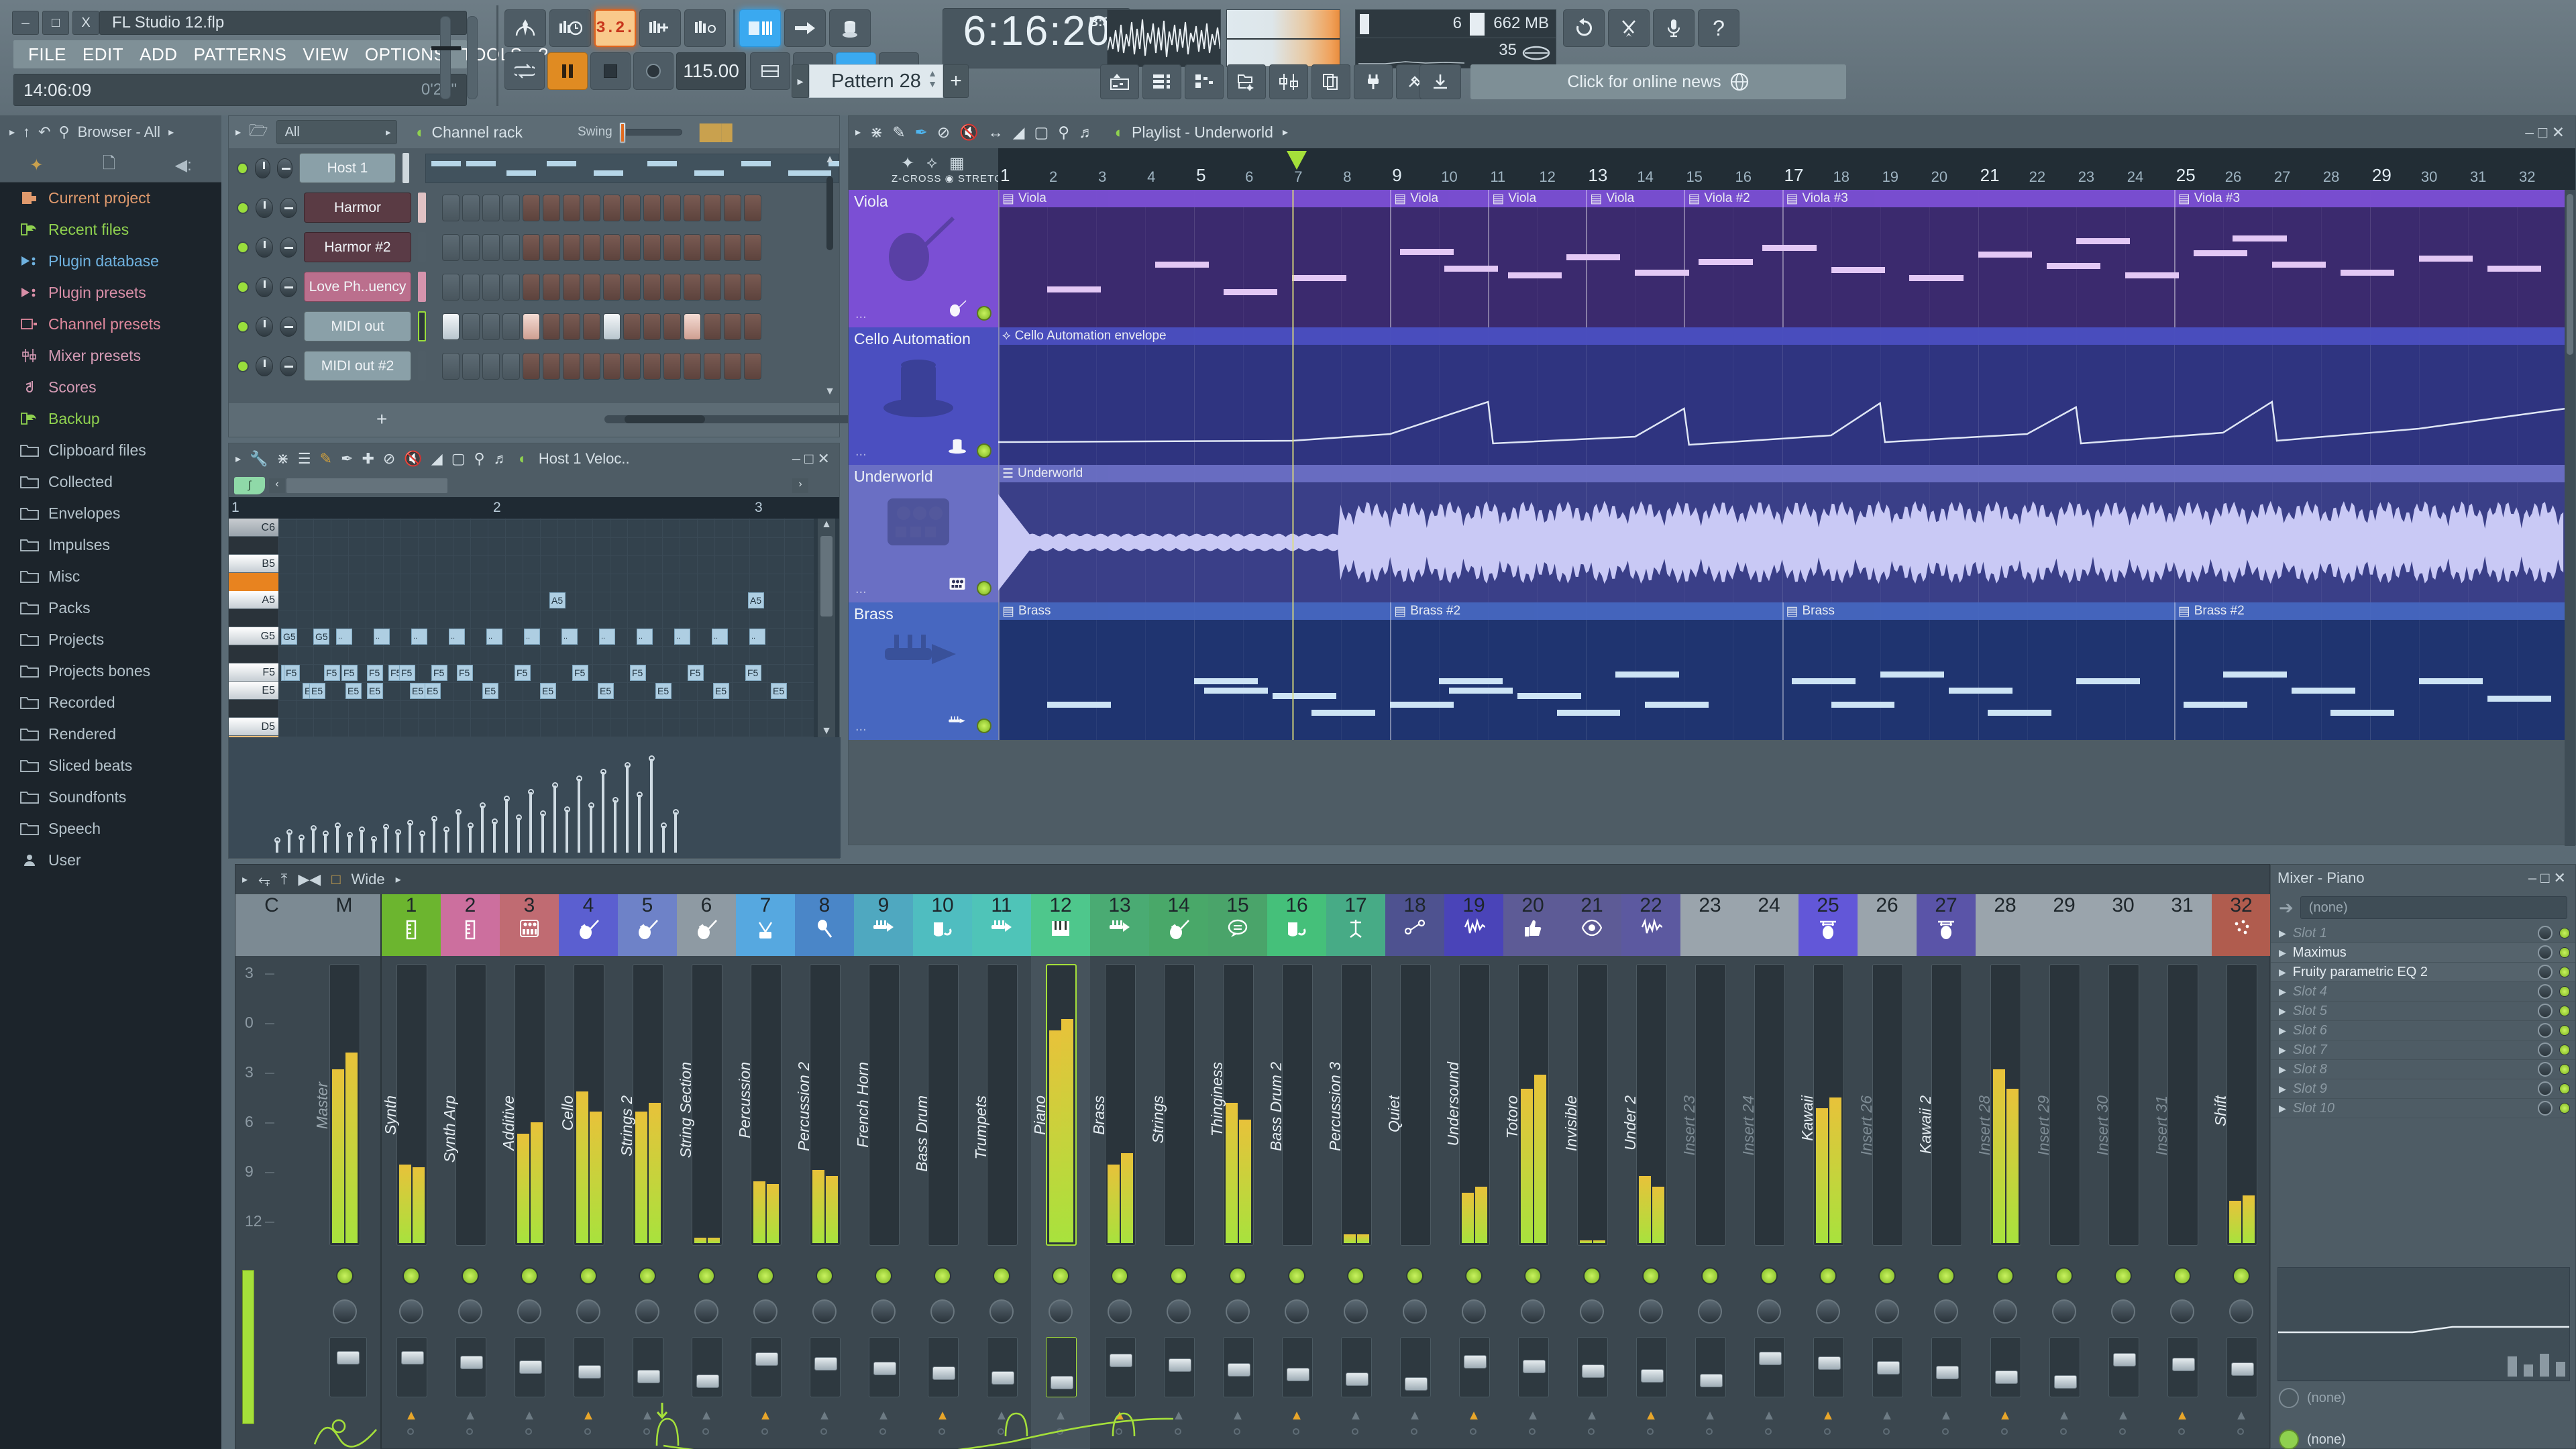 This screenshot has width=2576, height=1449. I want to click on mixer-strip-name: Cello, so click(568, 1112).